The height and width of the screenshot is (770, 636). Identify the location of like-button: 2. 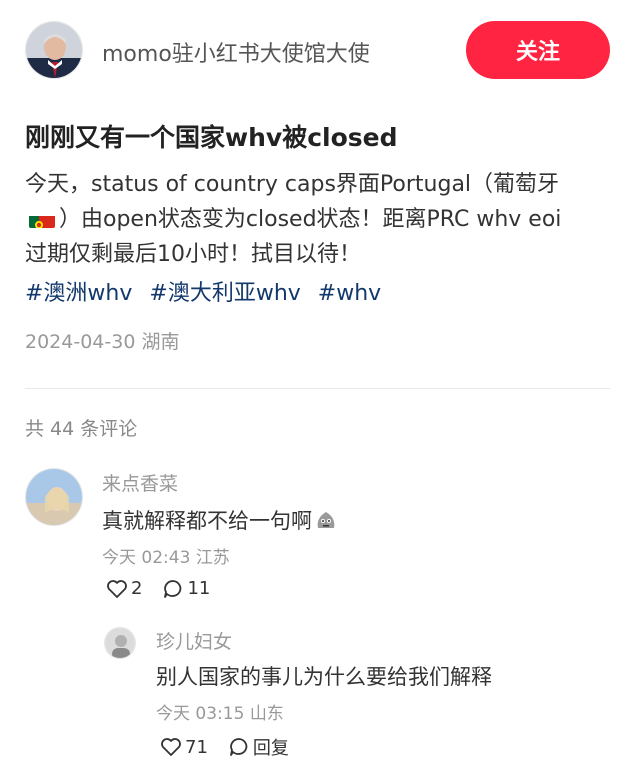
(124, 588).